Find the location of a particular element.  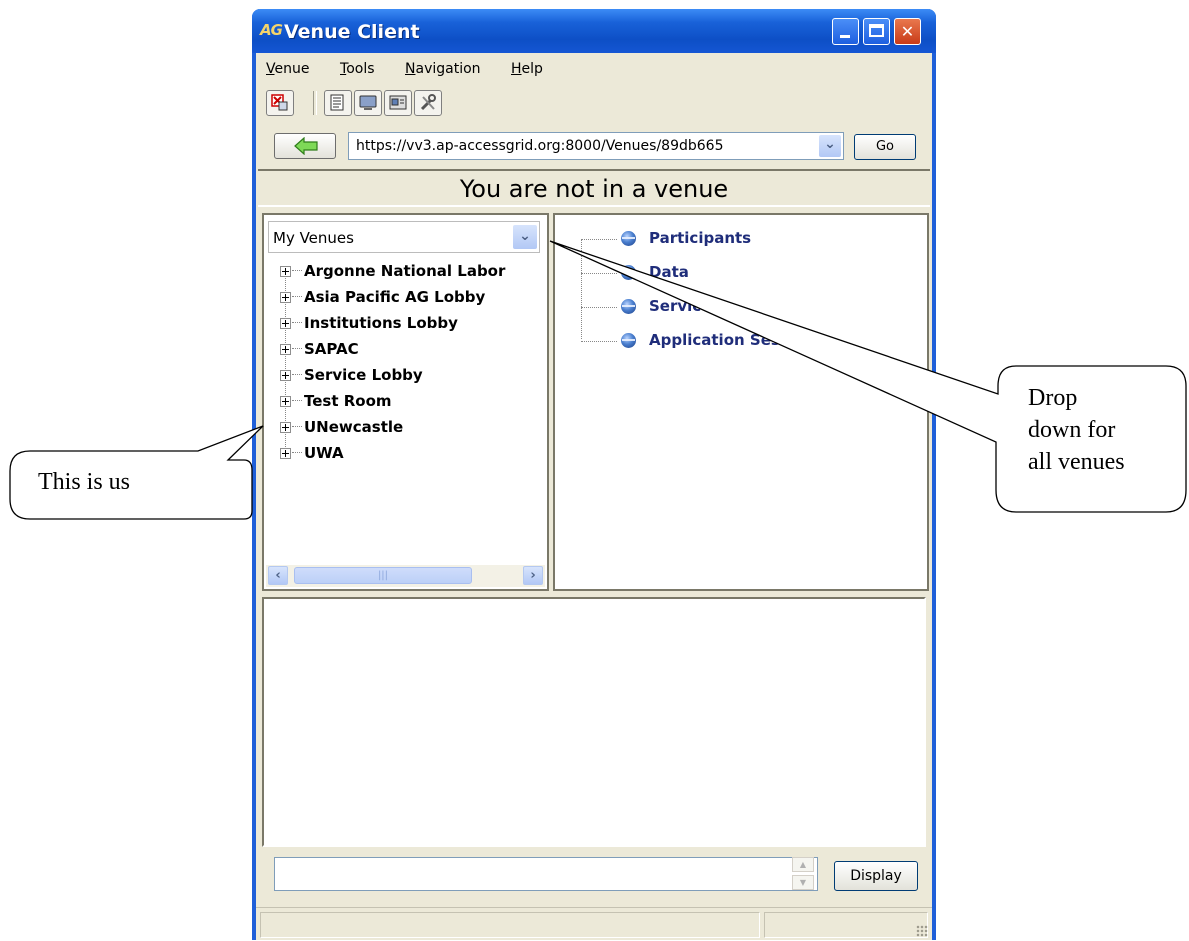

text-chat-output is located at coordinates (594, 722).